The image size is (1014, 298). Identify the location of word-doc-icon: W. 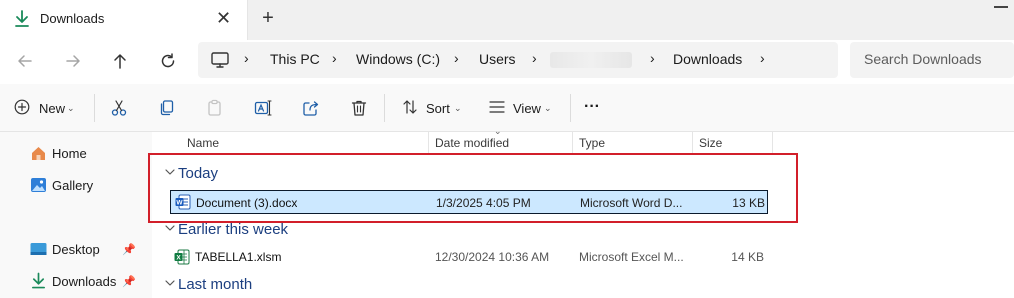
(183, 202).